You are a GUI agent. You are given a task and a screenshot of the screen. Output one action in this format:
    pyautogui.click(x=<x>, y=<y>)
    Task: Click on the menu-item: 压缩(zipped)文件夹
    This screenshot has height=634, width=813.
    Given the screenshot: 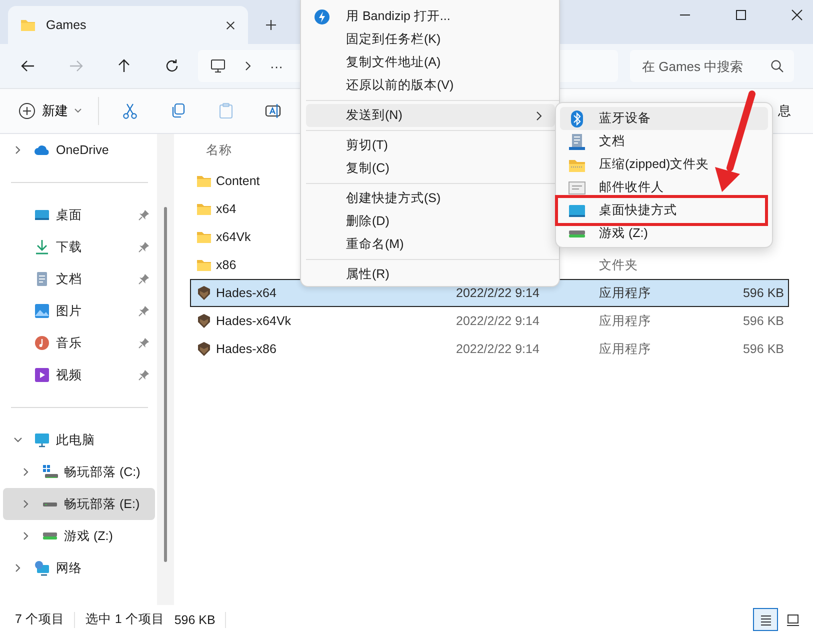 What is the action you would take?
    pyautogui.click(x=664, y=164)
    